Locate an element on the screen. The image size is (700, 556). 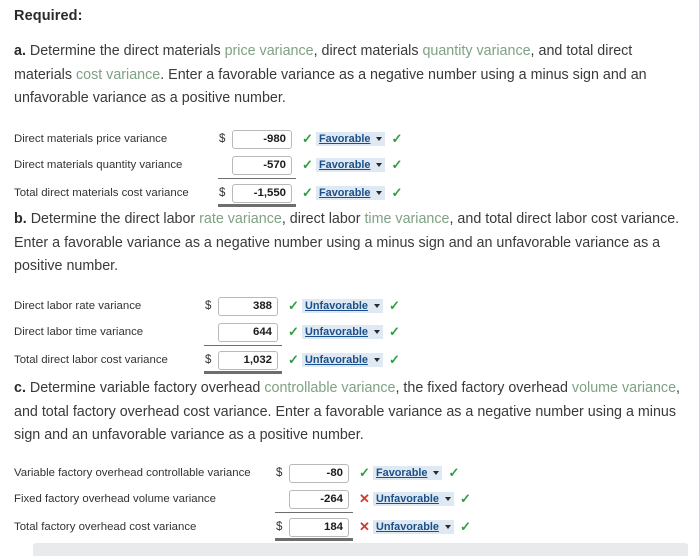
row-label: Fixed factory overhead volume variance is located at coordinates (115, 499).